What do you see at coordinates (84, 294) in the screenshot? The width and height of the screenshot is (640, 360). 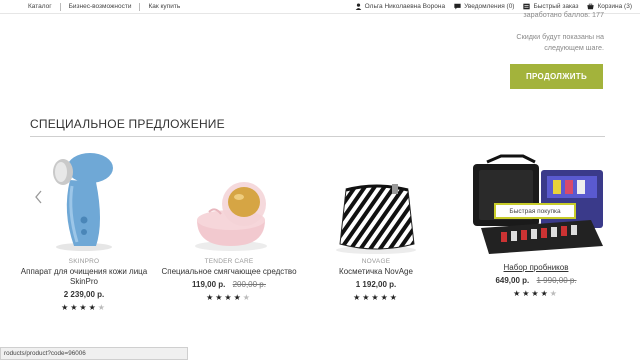 I see `product-price: 2 239,00 р.` at bounding box center [84, 294].